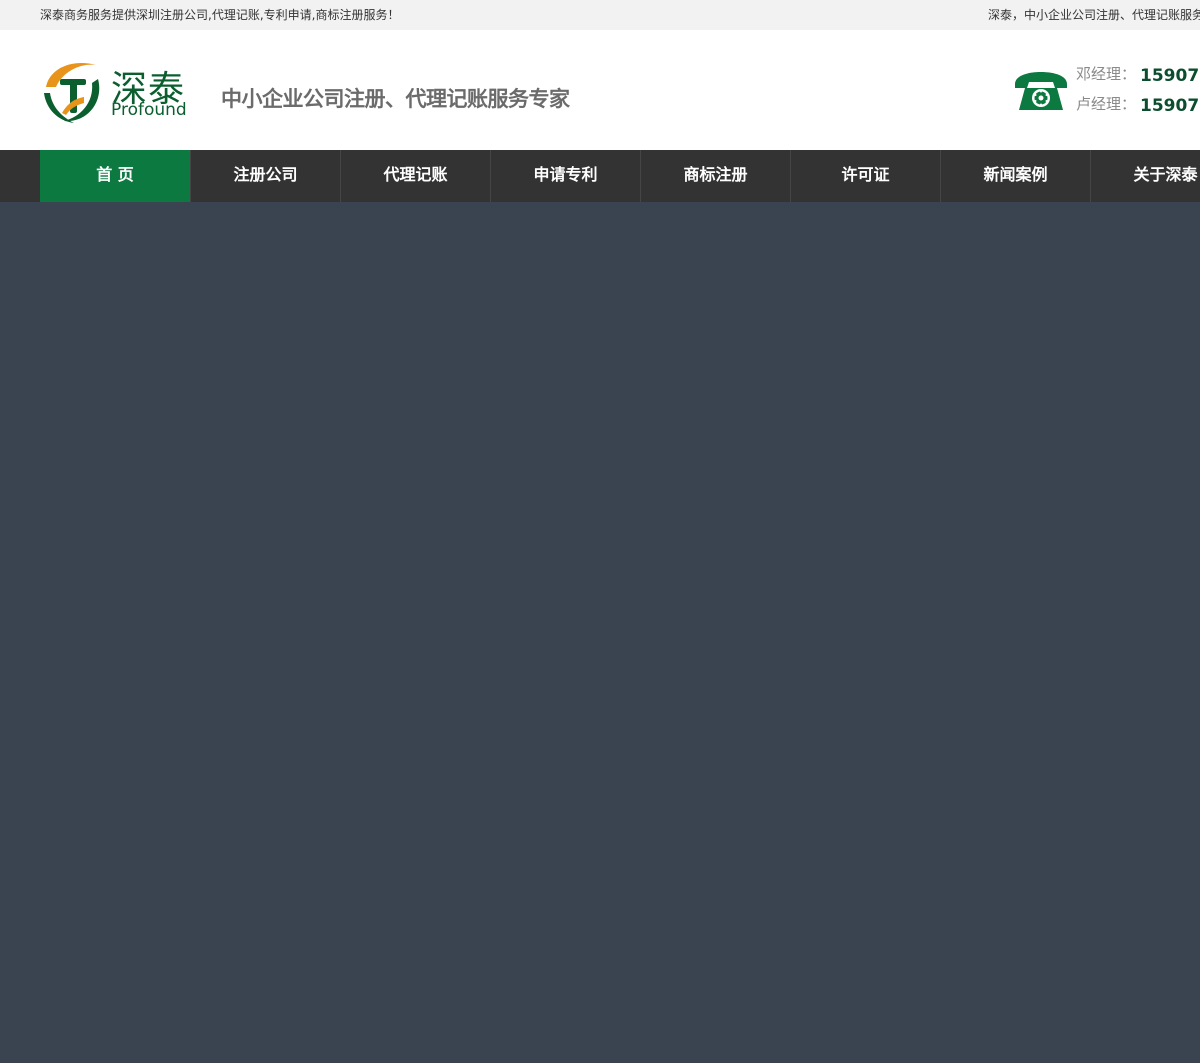 The height and width of the screenshot is (1063, 1200). Describe the element at coordinates (220, 15) in the screenshot. I see `topbar-welcome-text: 深泰商务服务提供深圳注册公司,代理记账,专利申请,商标注册服务！` at that location.